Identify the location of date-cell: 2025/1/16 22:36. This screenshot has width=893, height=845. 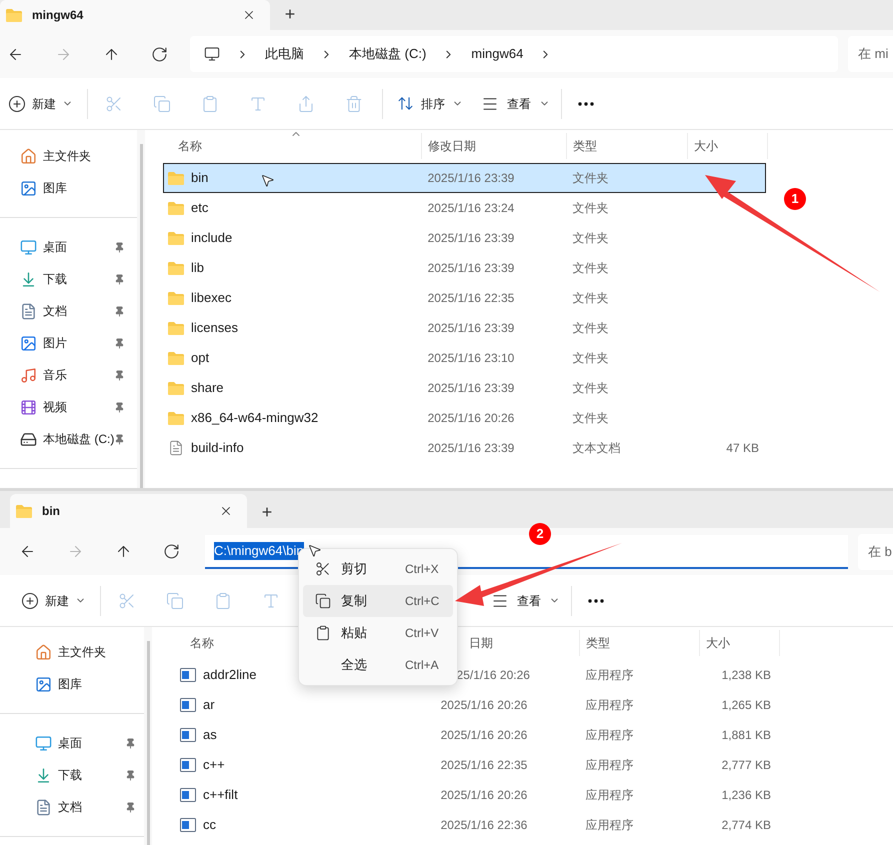
(484, 825).